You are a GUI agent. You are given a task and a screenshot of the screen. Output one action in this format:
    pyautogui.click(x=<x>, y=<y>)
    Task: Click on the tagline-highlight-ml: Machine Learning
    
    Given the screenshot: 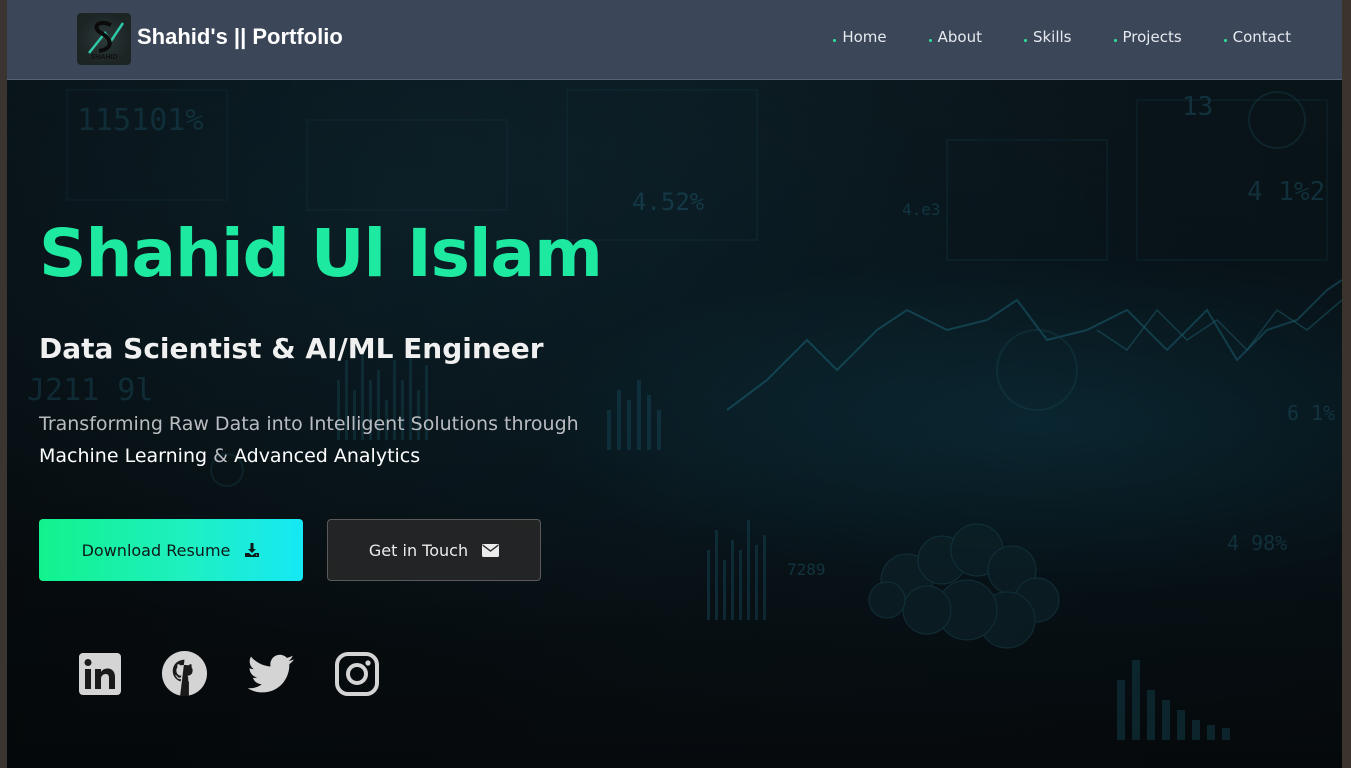 What is the action you would take?
    pyautogui.click(x=123, y=456)
    